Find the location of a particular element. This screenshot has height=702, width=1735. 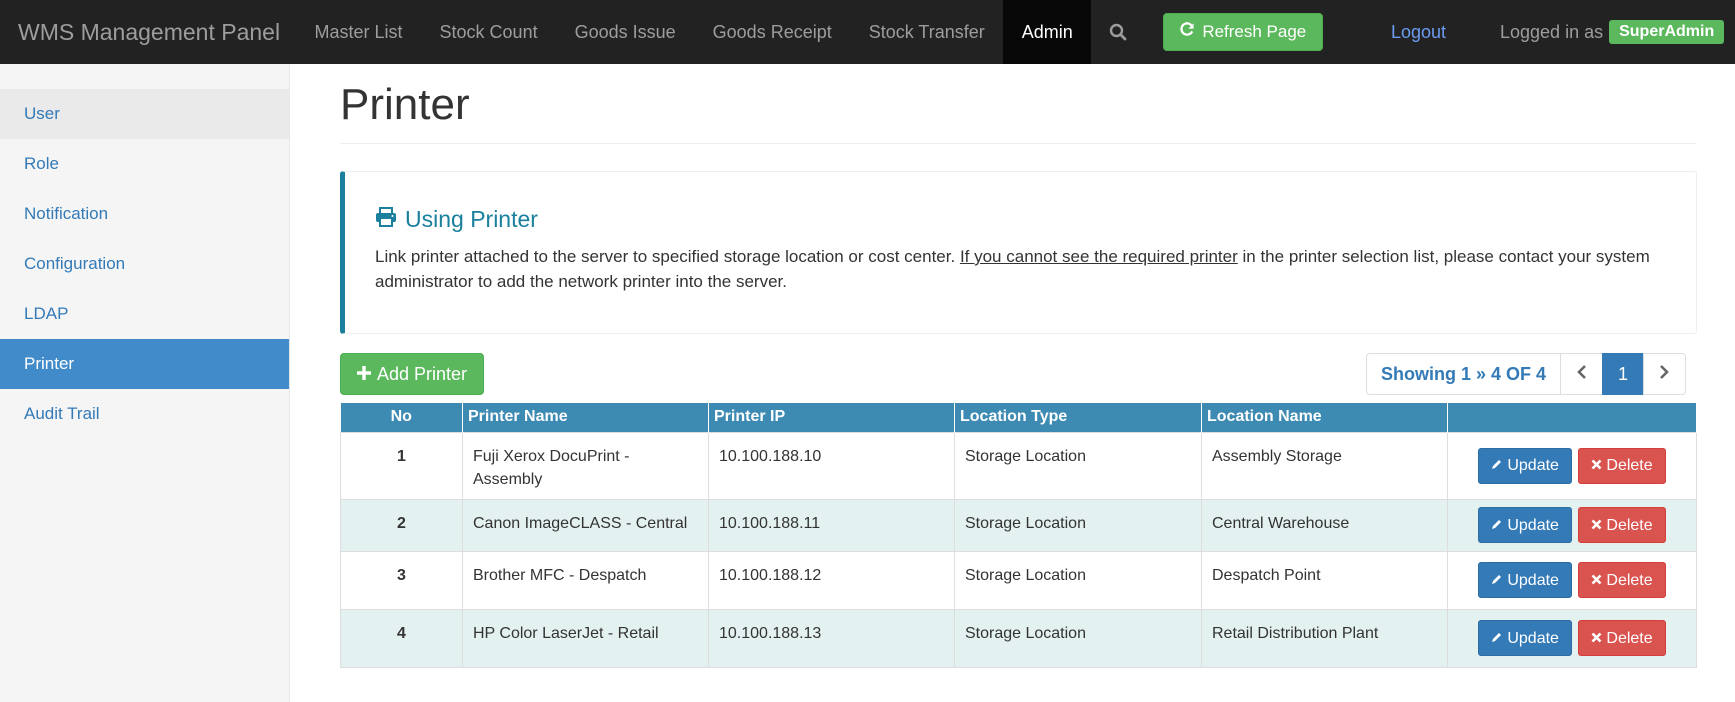

nav-goods-issue: Goods Issue is located at coordinates (625, 32).